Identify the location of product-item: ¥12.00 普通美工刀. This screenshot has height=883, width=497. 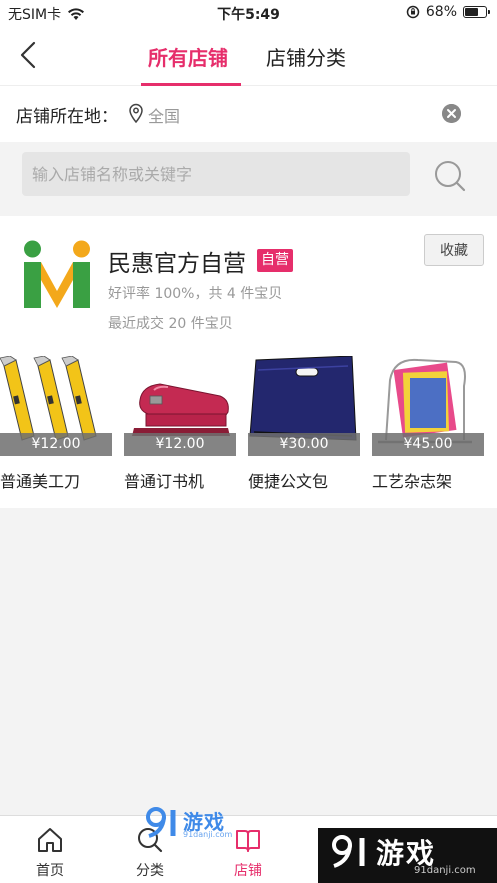
(56, 426).